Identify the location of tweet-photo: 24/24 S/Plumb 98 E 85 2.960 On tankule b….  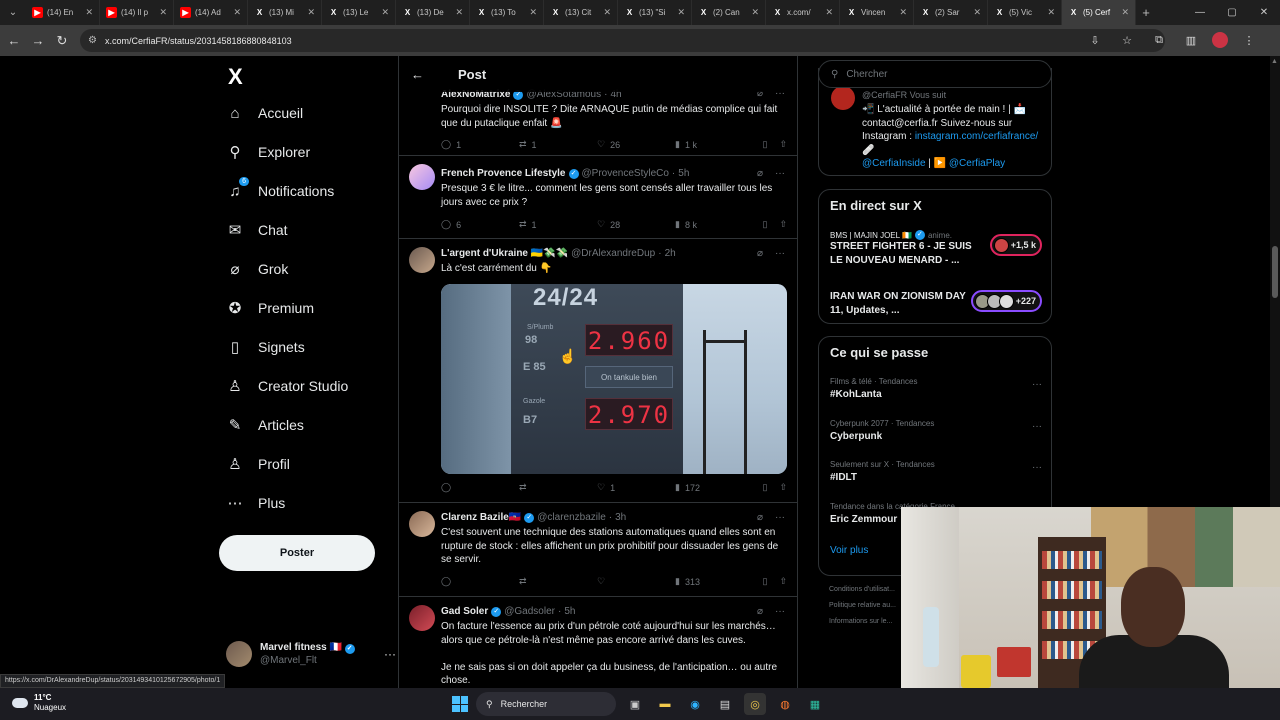
(614, 379).